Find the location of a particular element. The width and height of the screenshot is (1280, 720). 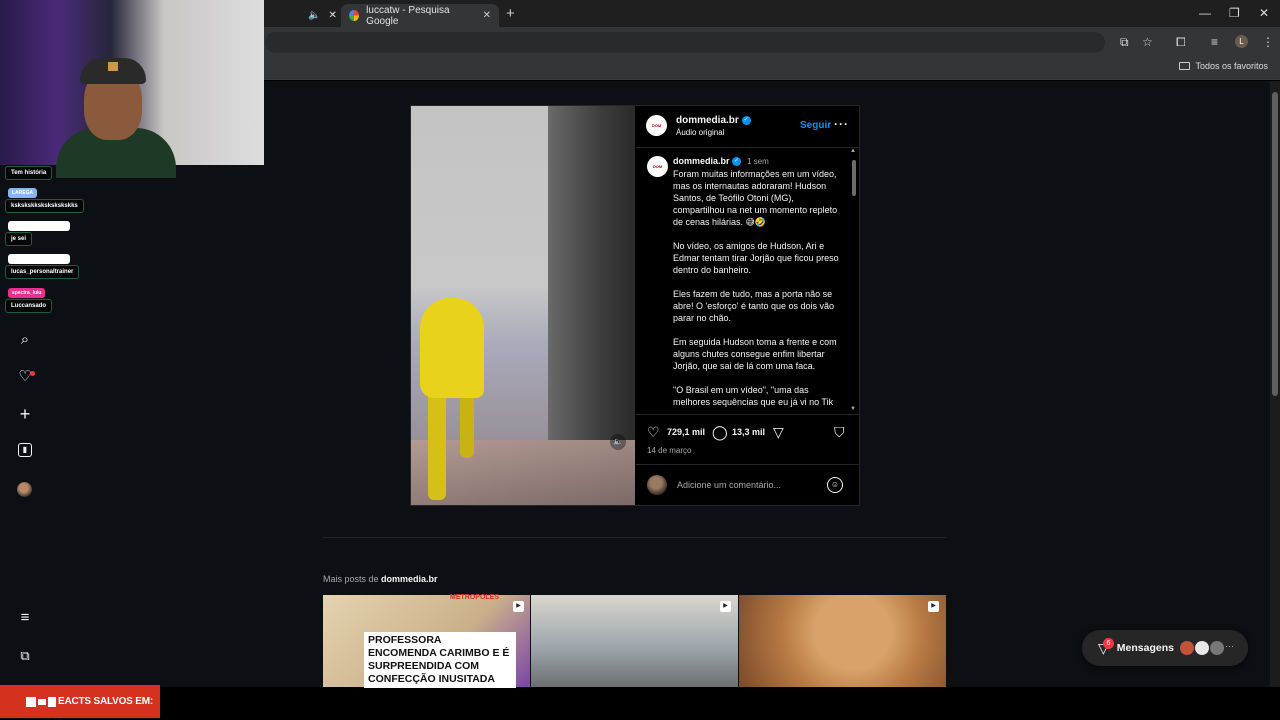

bookmark-star-icon: ☆ is located at coordinates (1147, 42).